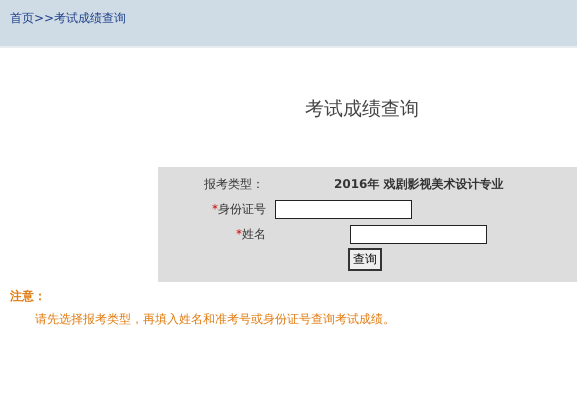  What do you see at coordinates (238, 209) in the screenshot?
I see `field-label: *身份证号` at bounding box center [238, 209].